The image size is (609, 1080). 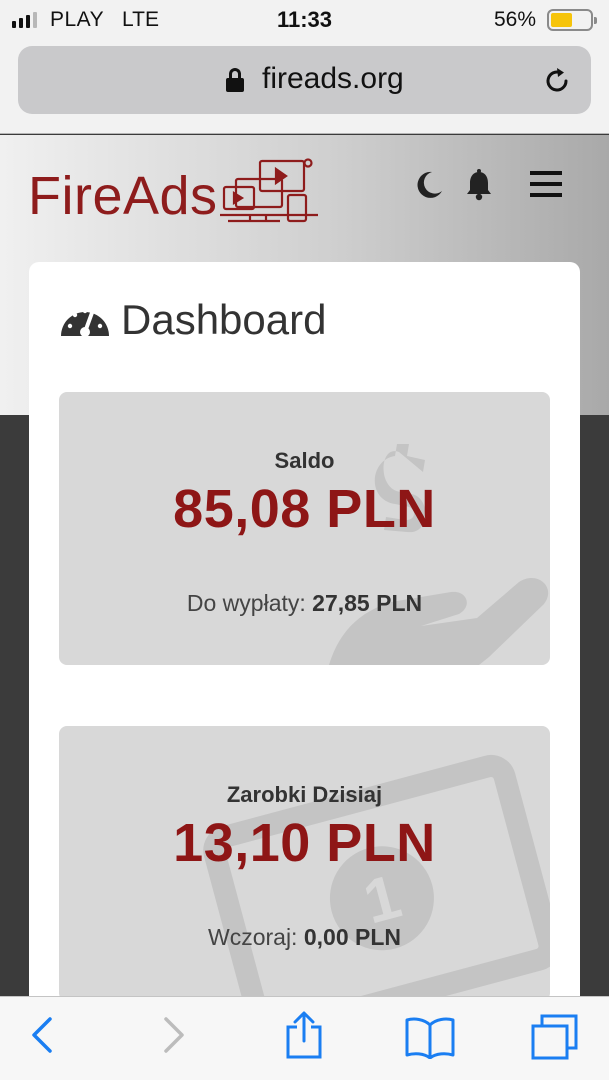 What do you see at coordinates (304, 460) in the screenshot?
I see `balance-label: Saldo` at bounding box center [304, 460].